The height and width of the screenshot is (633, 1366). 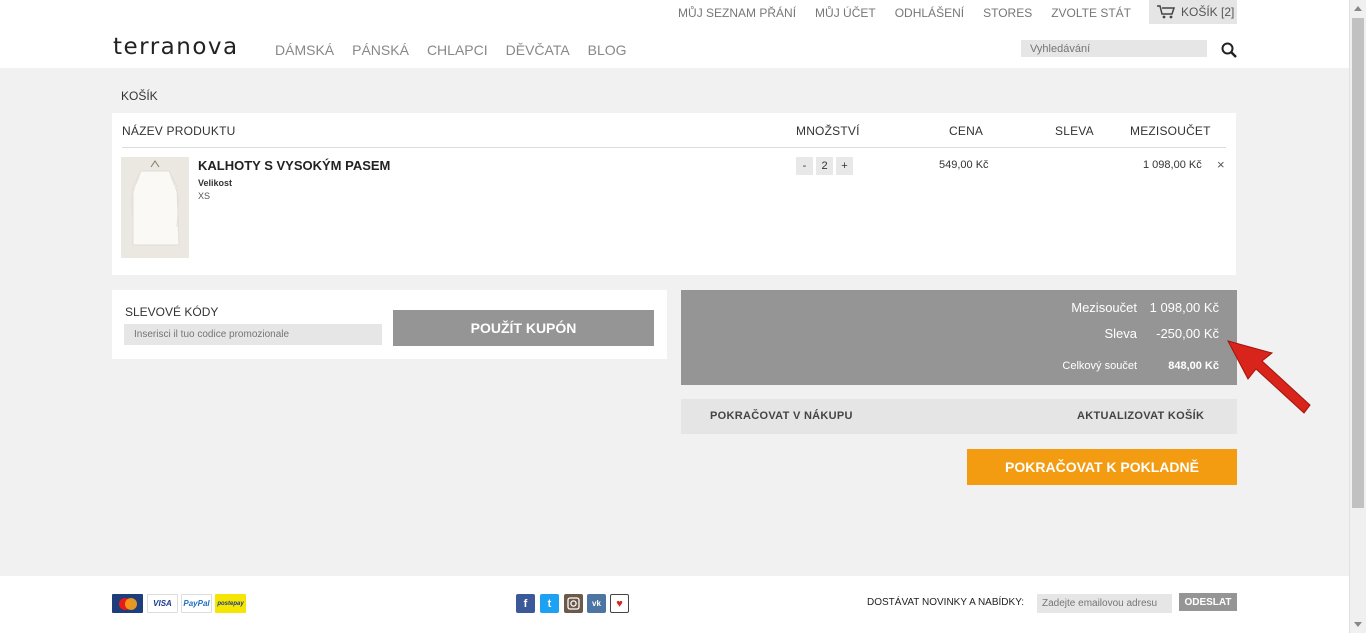 I want to click on subtotal-row: Mezisoučet 1 098,00 Kč, so click(x=1118, y=307).